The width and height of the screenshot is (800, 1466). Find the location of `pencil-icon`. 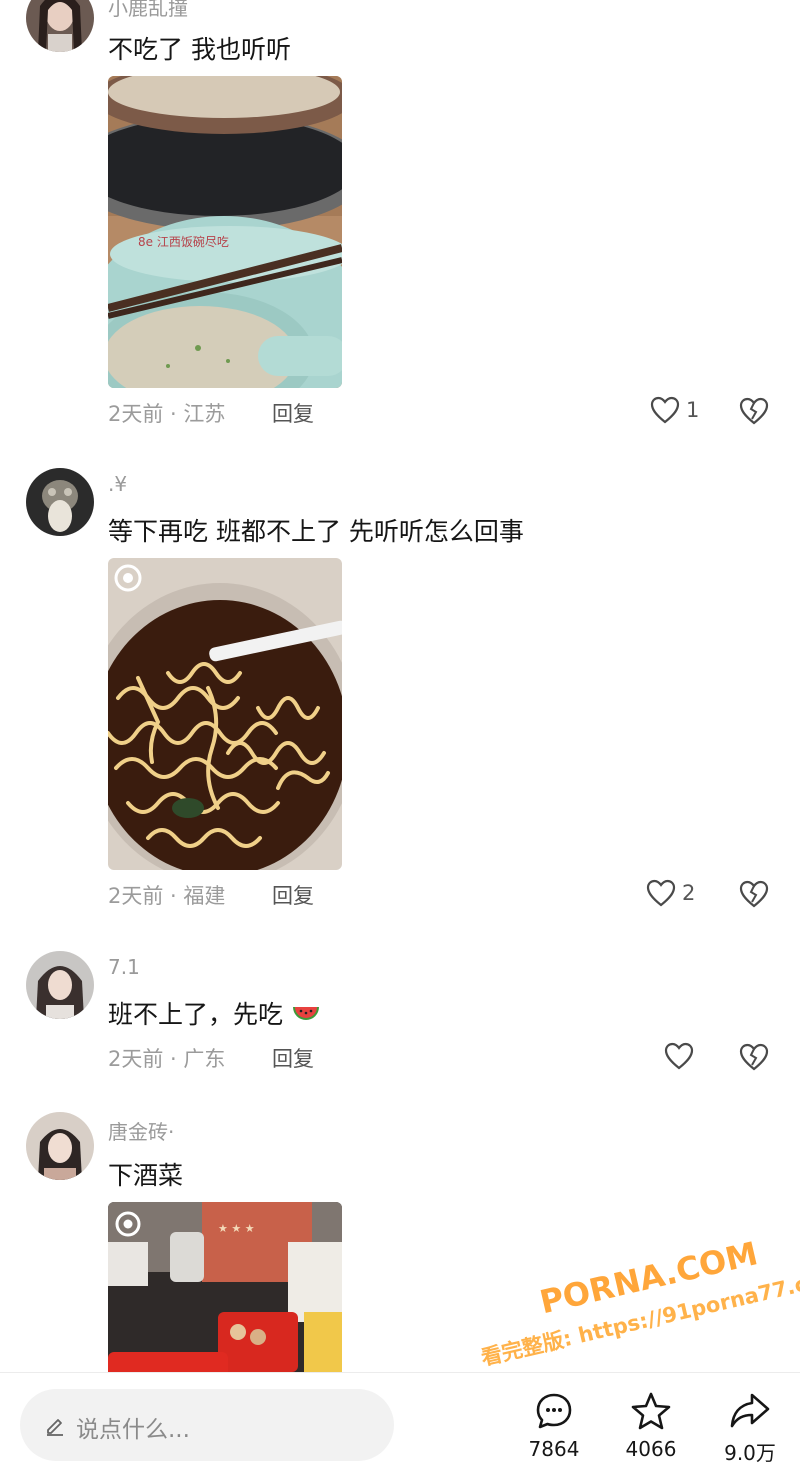

pencil-icon is located at coordinates (55, 1427).